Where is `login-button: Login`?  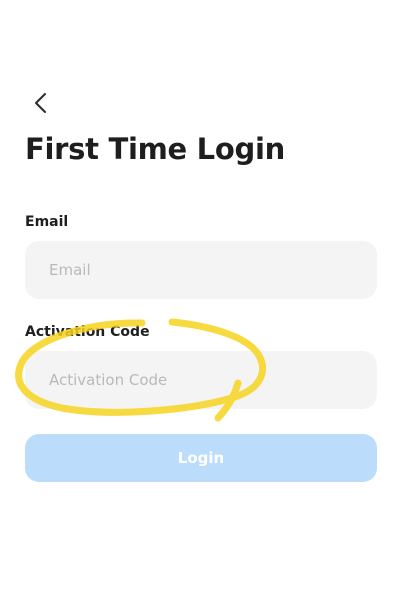 login-button: Login is located at coordinates (201, 458).